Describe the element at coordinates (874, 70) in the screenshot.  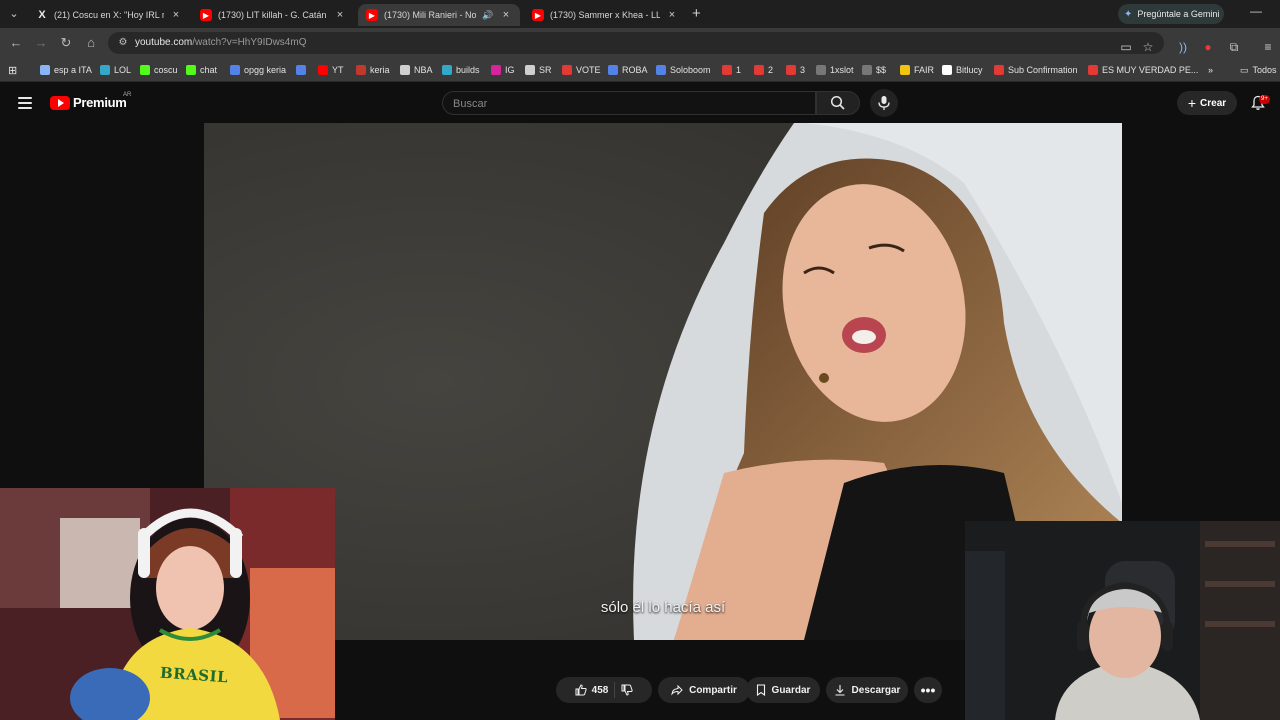
I see `bookmark-item: $$` at that location.